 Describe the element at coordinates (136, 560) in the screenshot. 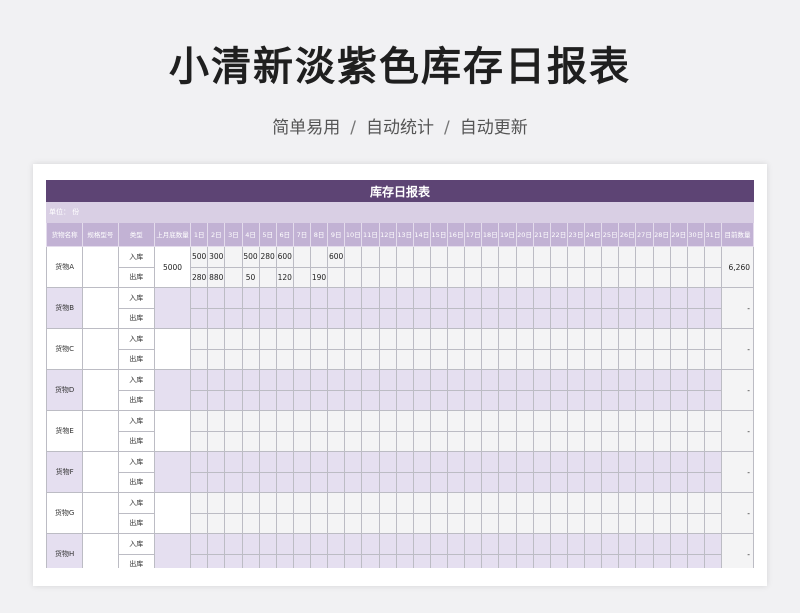

I see `row-type: 出库` at that location.